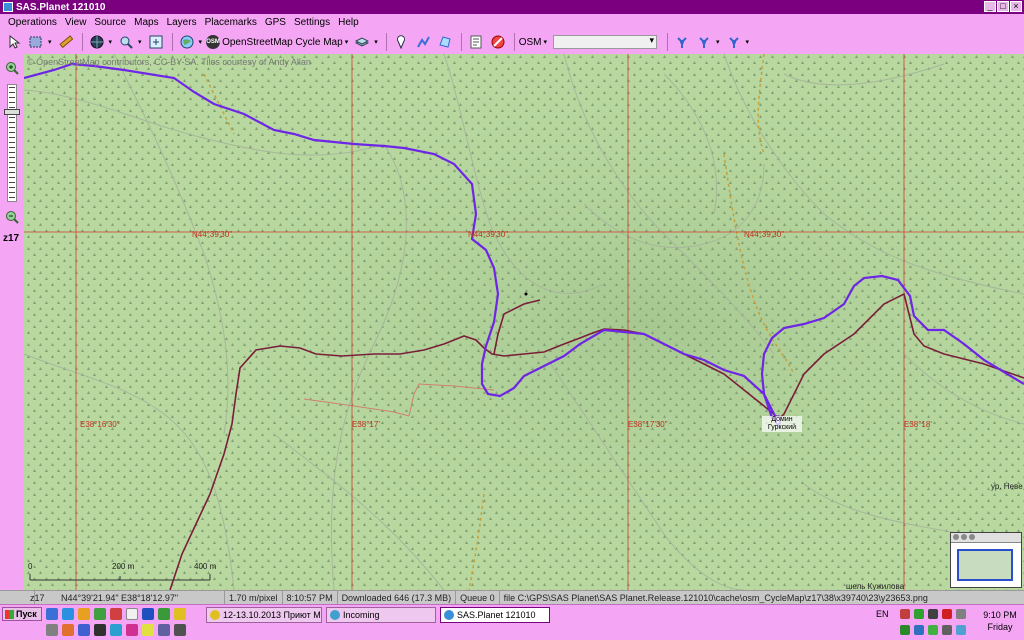 This screenshot has width=1024, height=640. Describe the element at coordinates (718, 42) in the screenshot. I see `gps-track-dropdown-arrow: ▾` at that location.